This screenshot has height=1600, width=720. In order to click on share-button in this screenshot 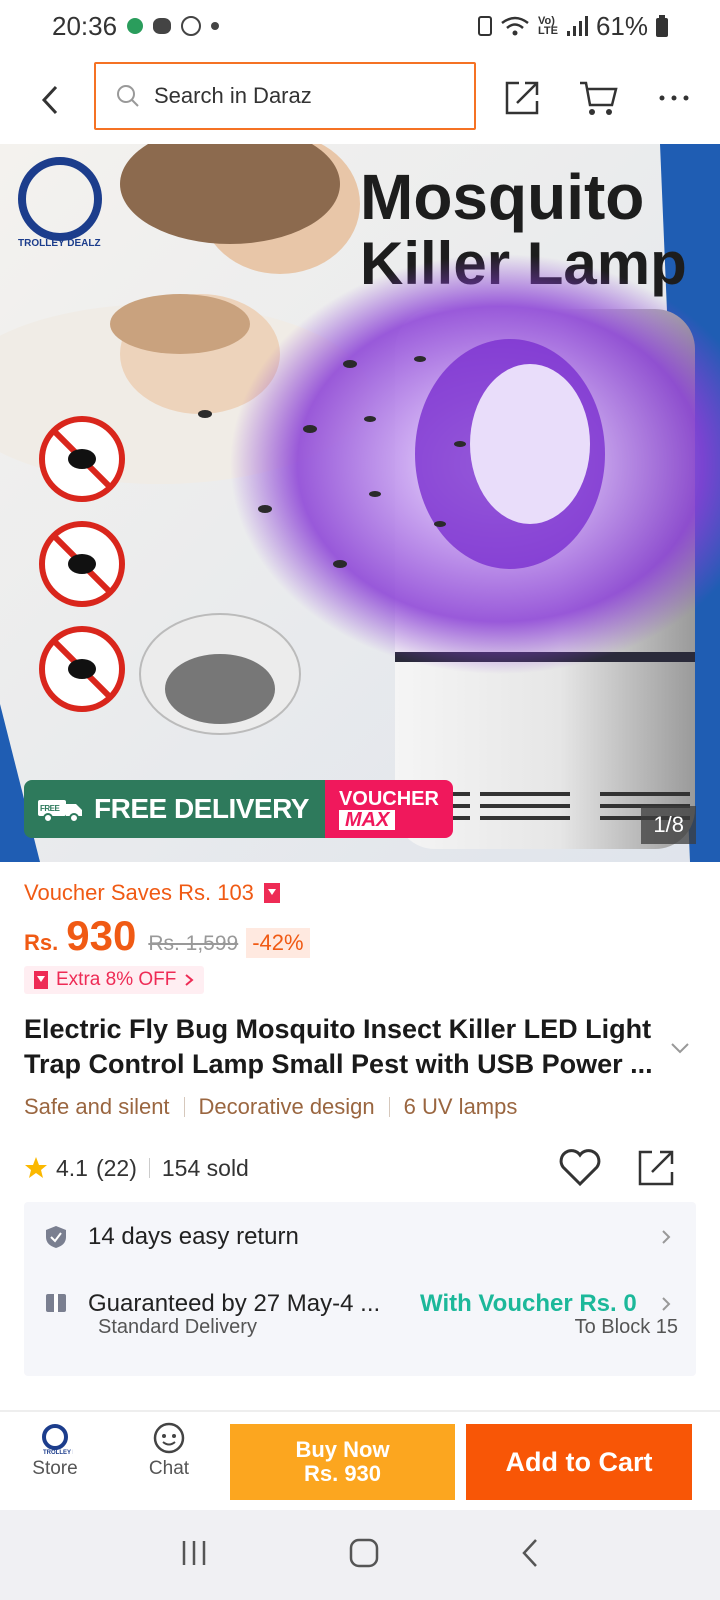, I will do `click(522, 98)`.